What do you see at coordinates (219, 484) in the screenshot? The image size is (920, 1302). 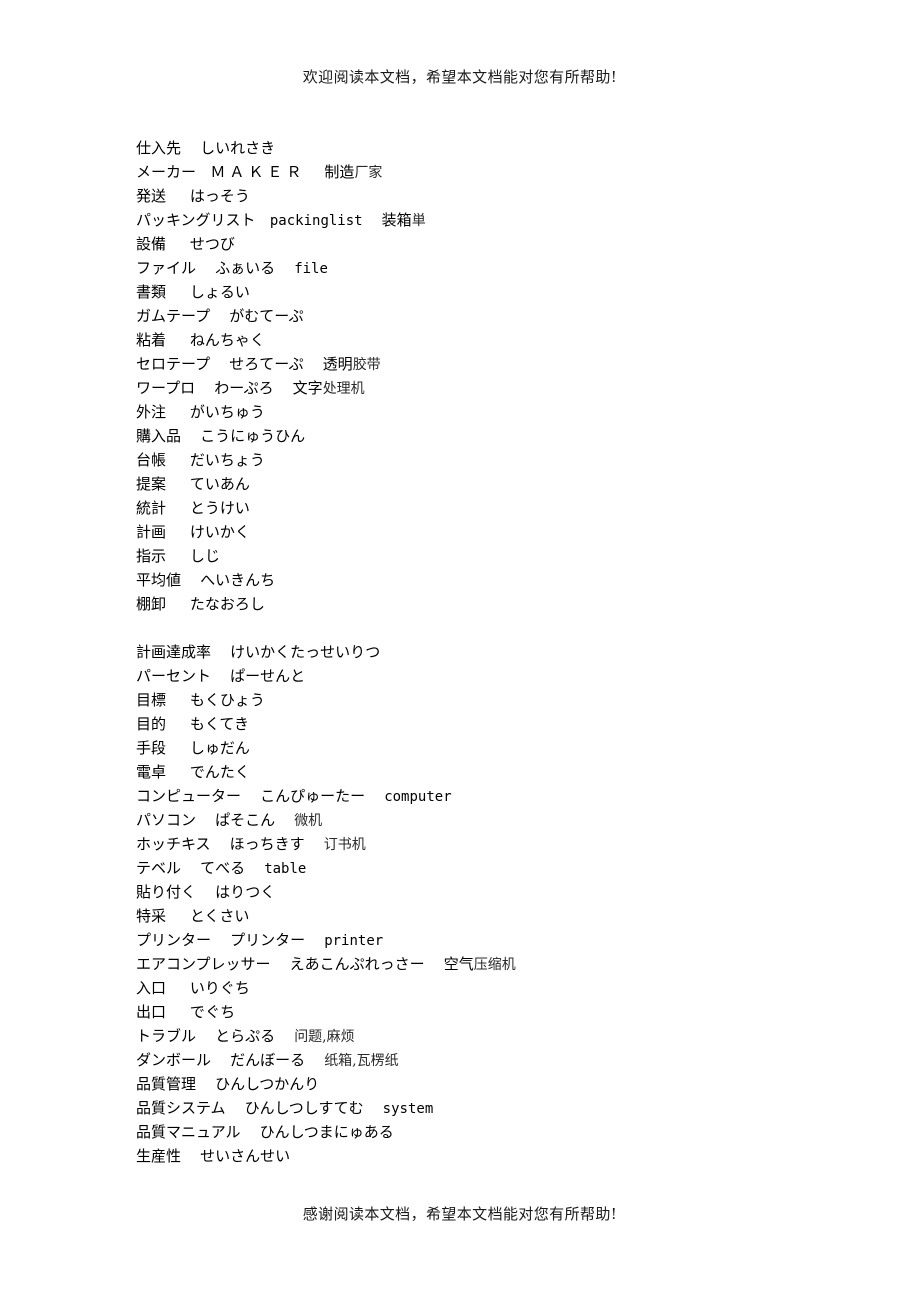 I see `entry-reading: ていあん` at bounding box center [219, 484].